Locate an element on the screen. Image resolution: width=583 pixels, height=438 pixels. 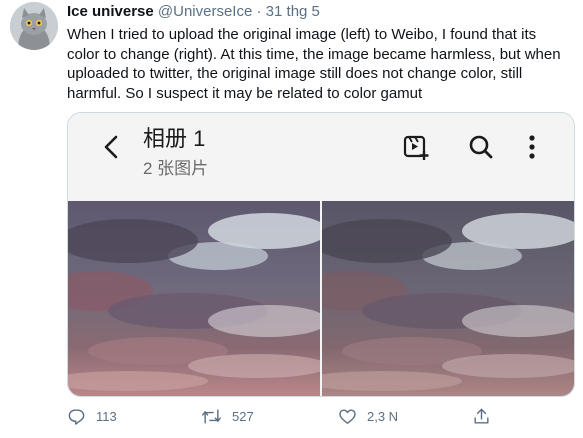
user-handle: @UniverseIce is located at coordinates (205, 11).